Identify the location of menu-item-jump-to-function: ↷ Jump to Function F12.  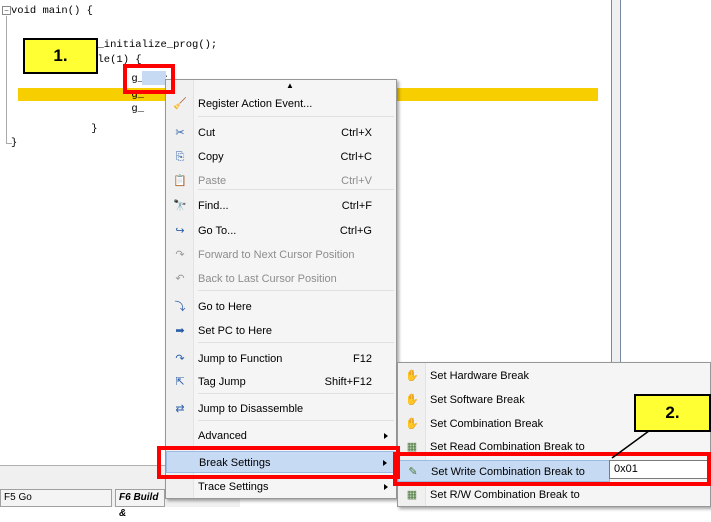
(281, 359).